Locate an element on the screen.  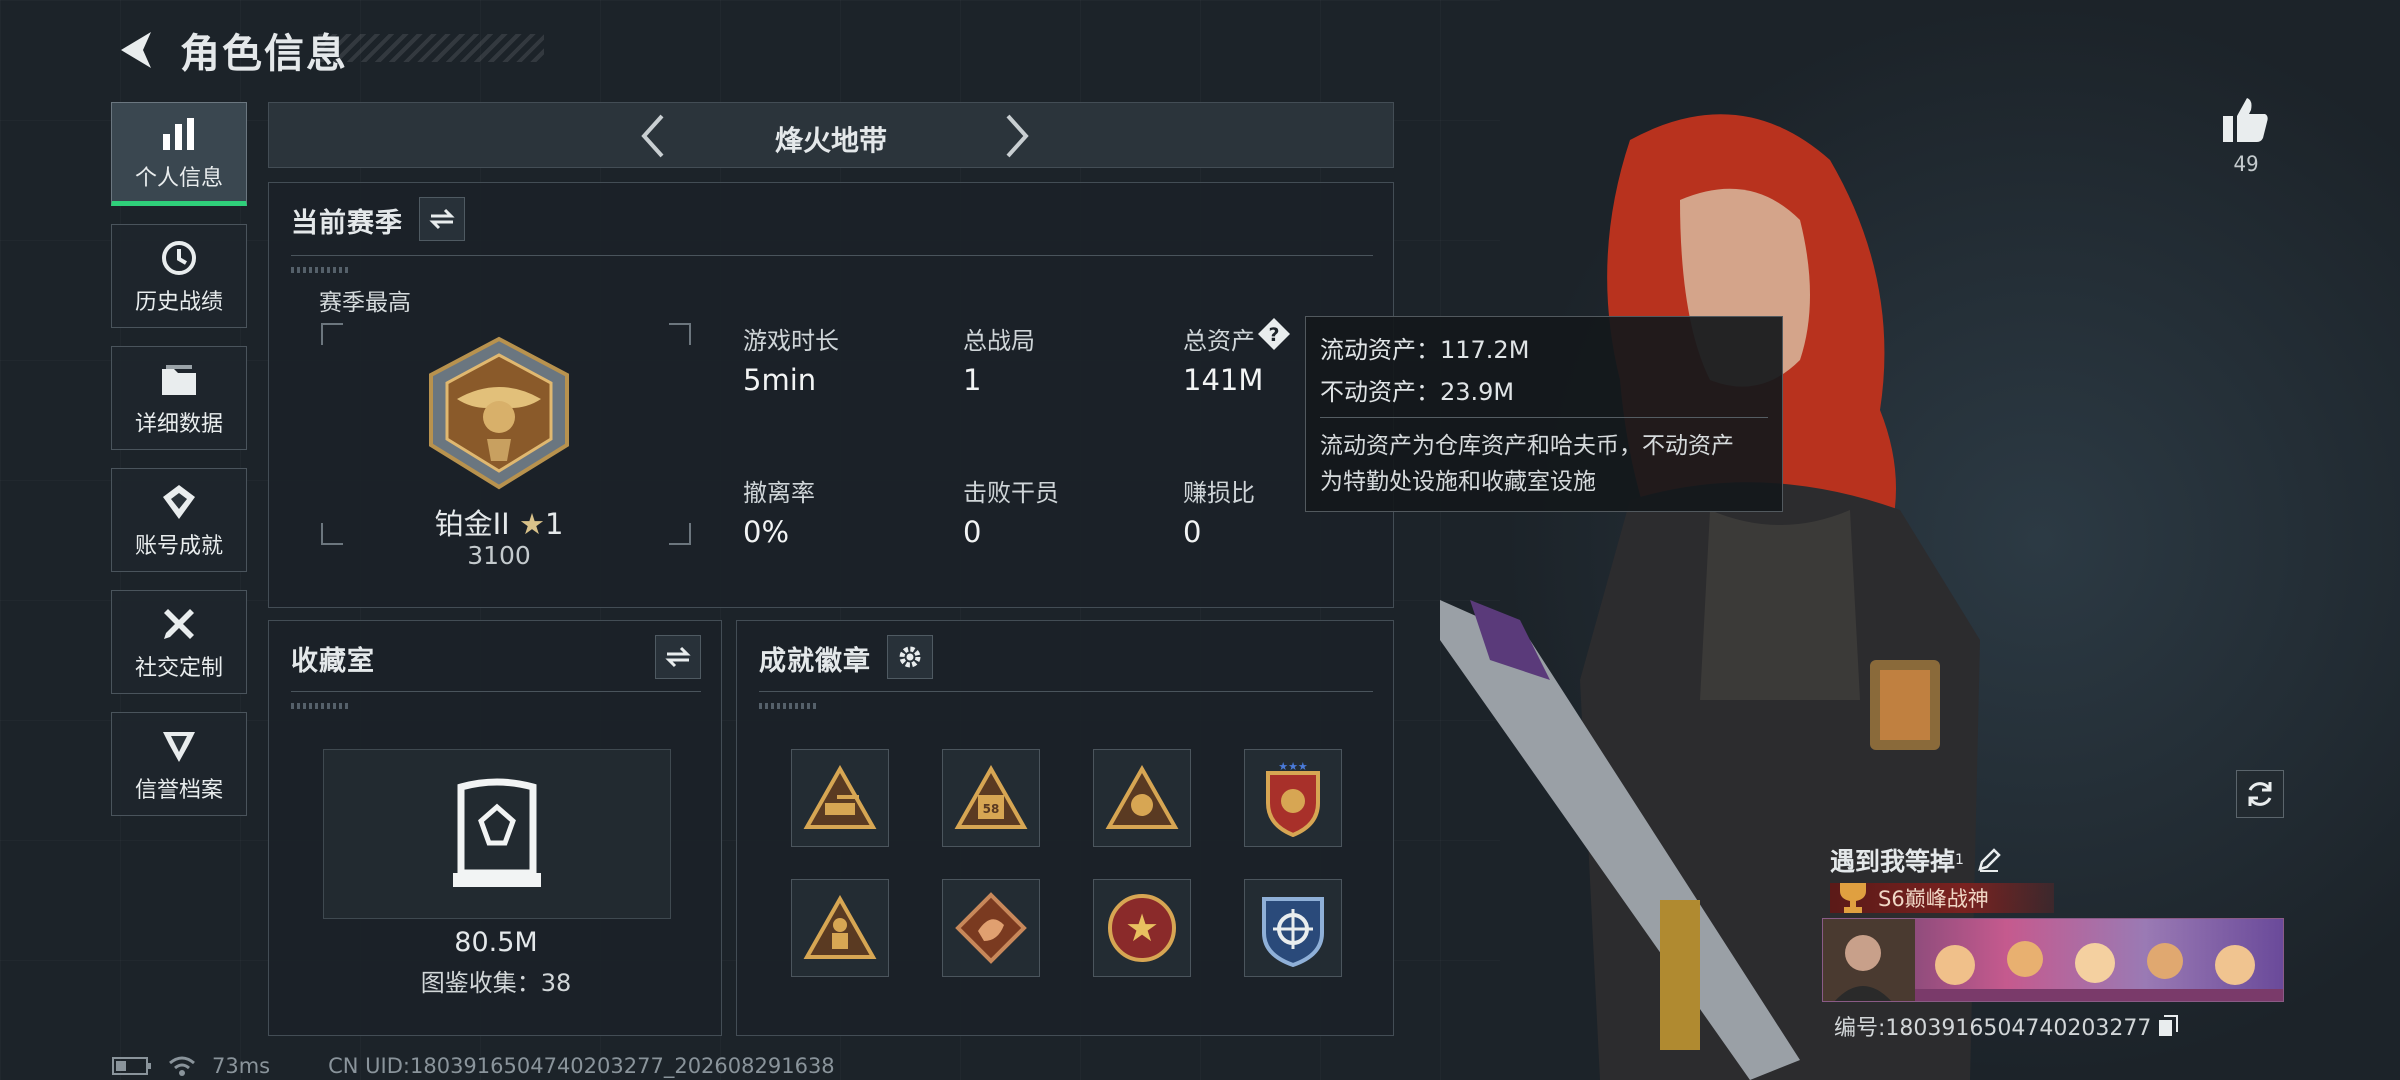
nav-item-social: 社交定制 is located at coordinates (179, 642).